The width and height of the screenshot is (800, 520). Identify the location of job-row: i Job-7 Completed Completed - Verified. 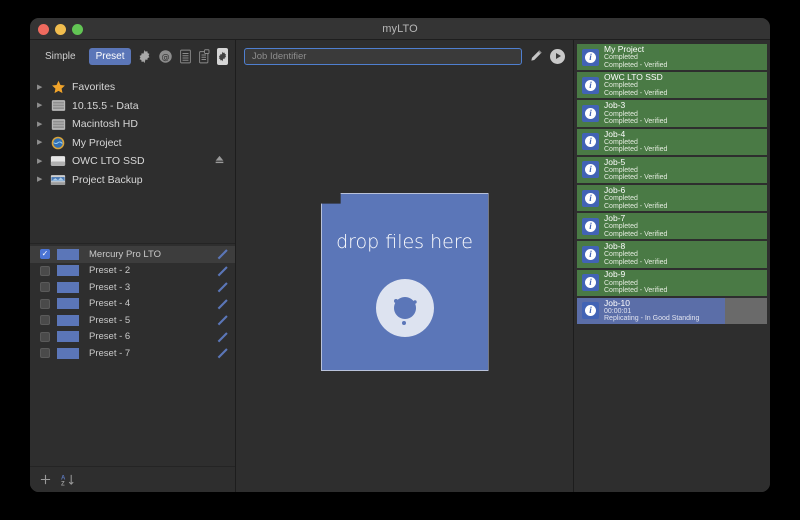
(672, 226).